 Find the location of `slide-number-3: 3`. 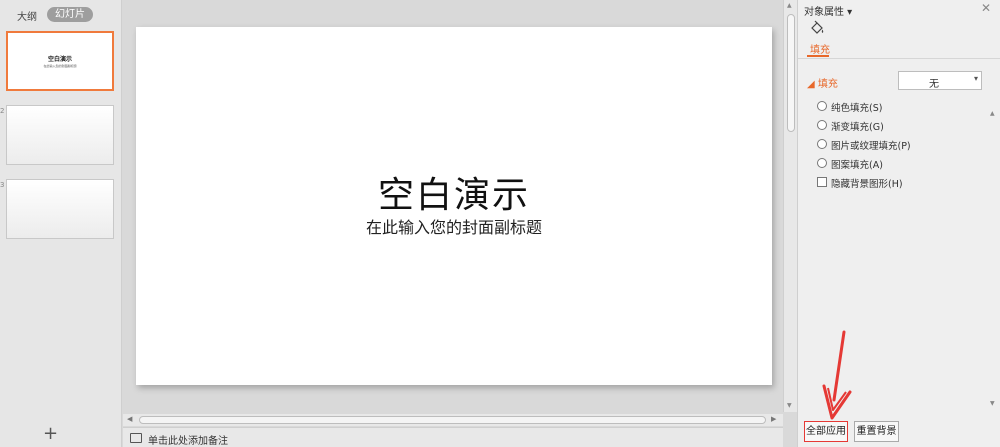

slide-number-3: 3 is located at coordinates (2, 185).